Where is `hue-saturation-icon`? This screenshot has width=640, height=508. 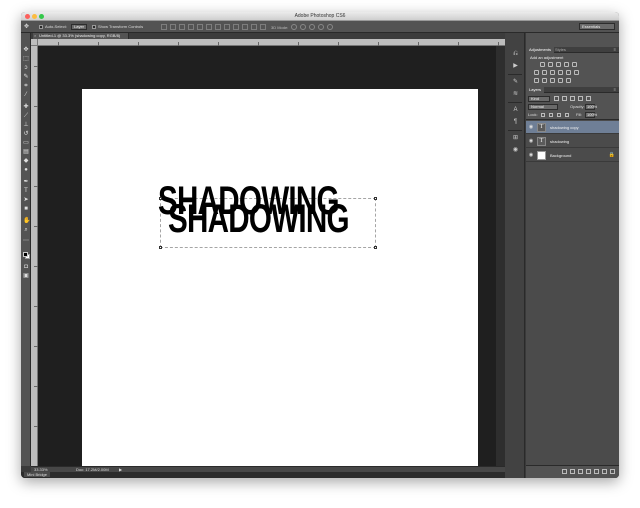
hue-saturation-icon is located at coordinates (536, 72).